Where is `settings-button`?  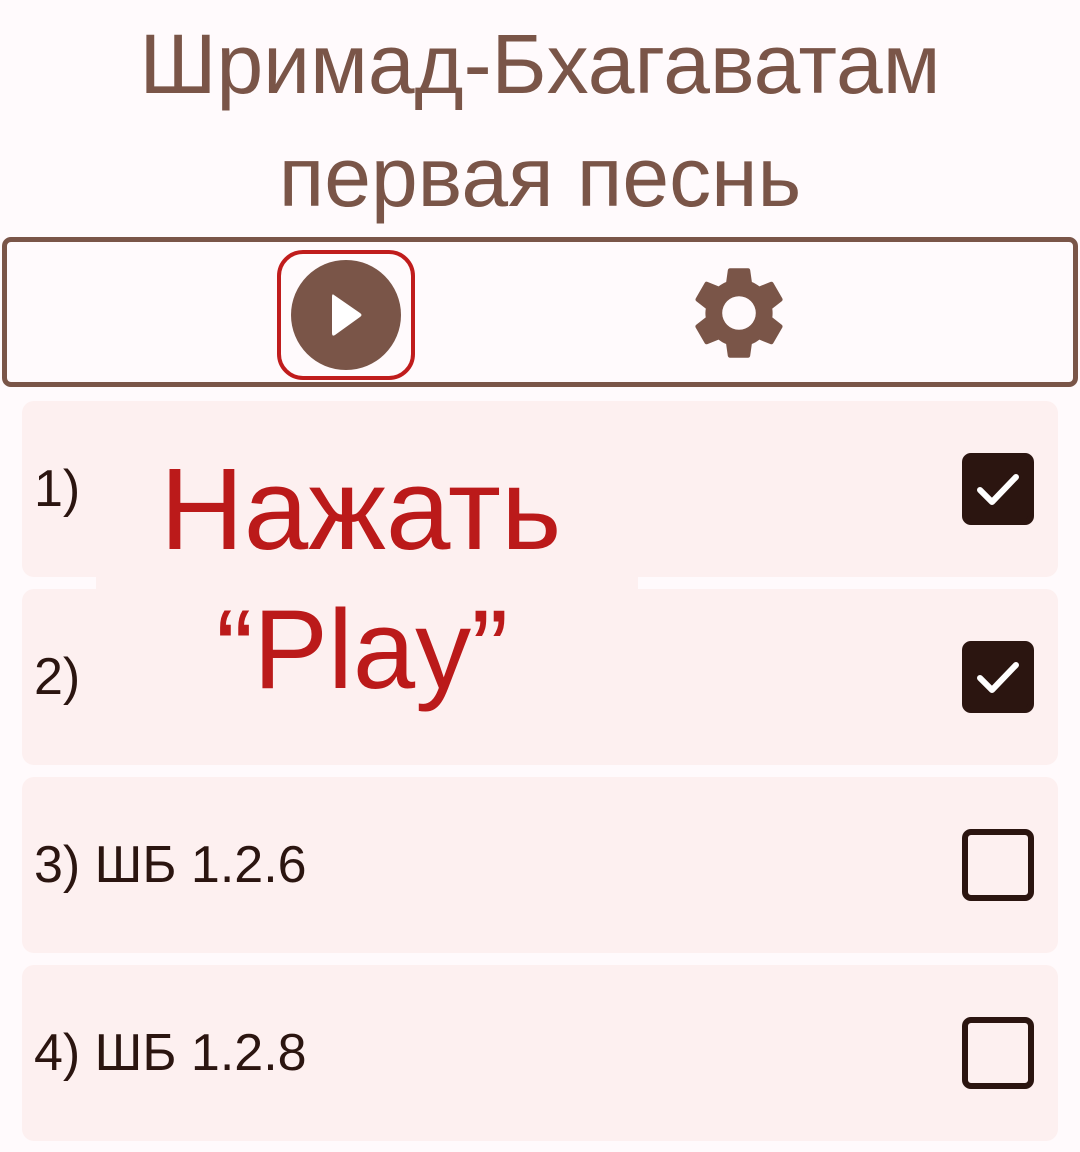 settings-button is located at coordinates (739, 313).